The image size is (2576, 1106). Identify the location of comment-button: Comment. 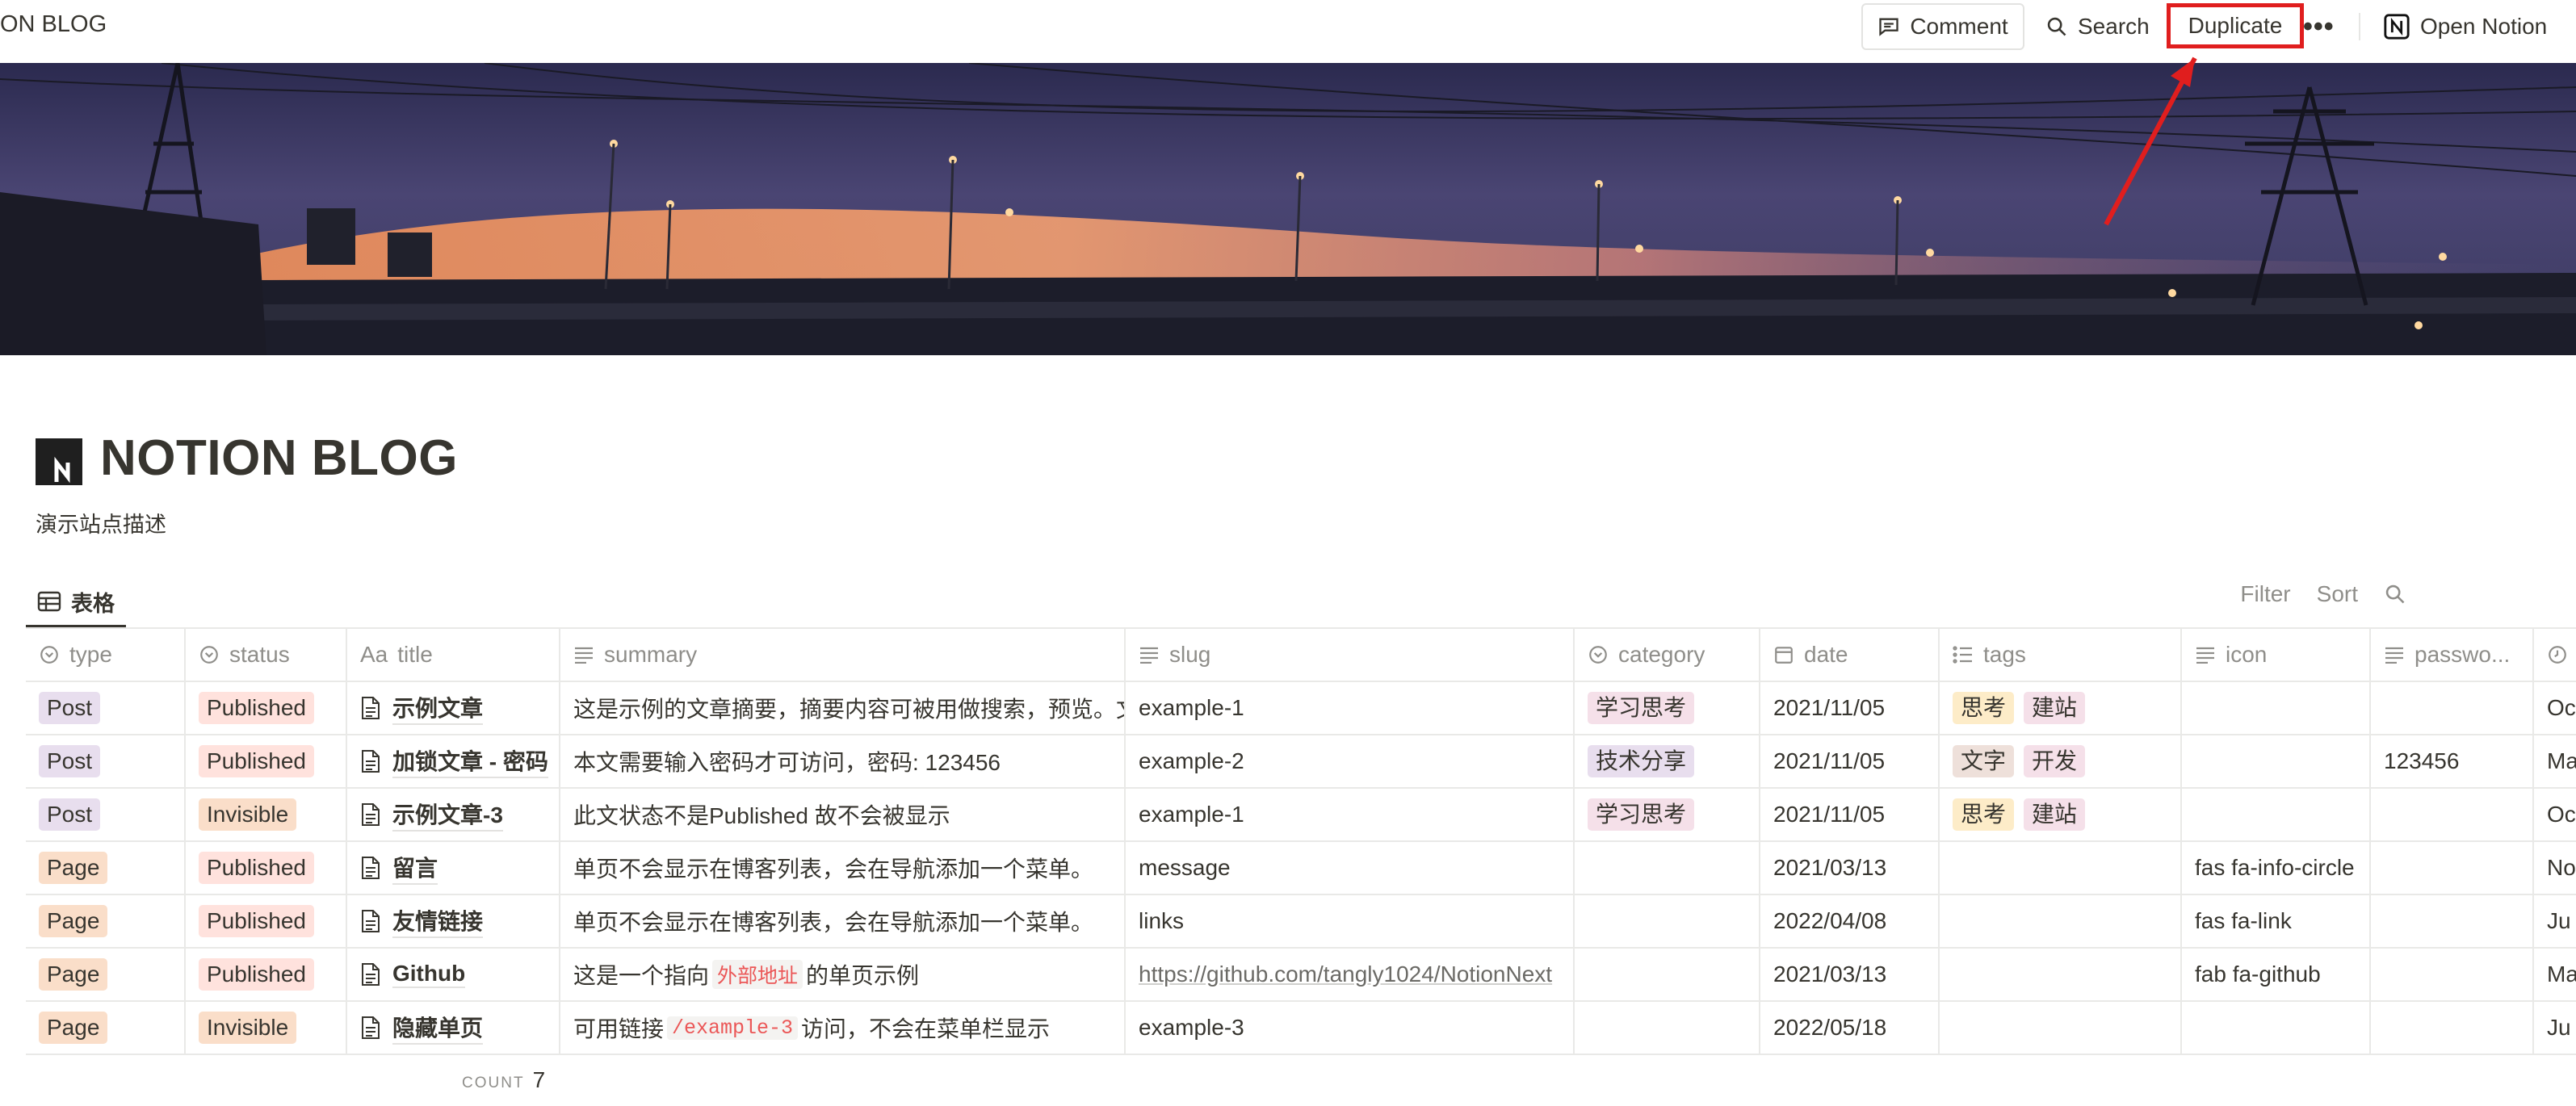
(1943, 26).